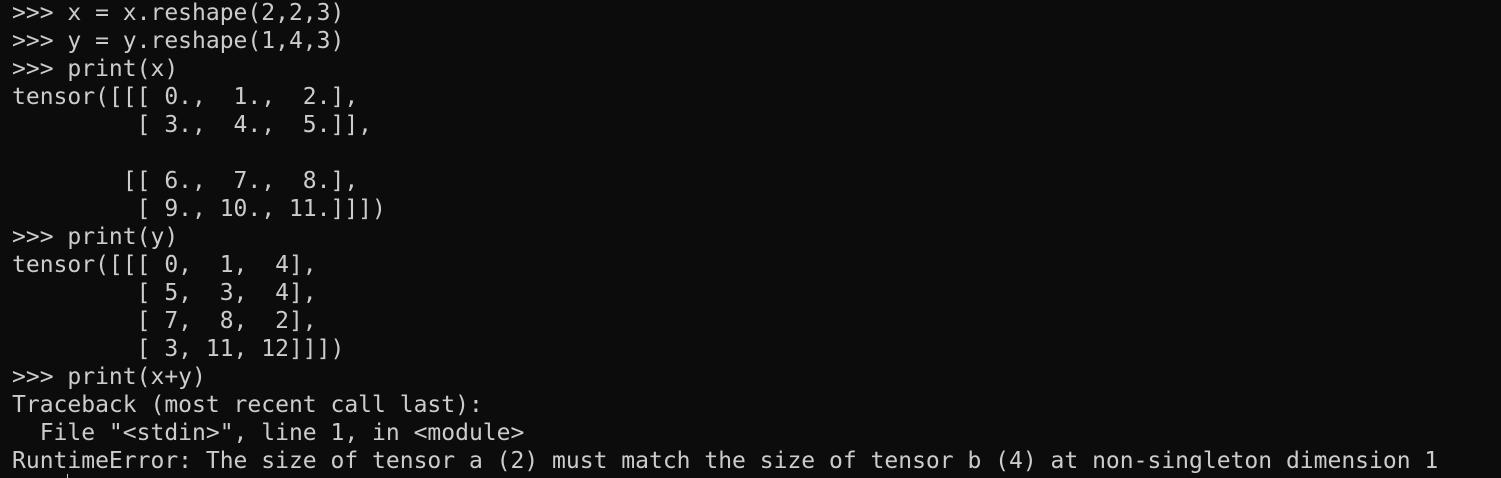 The height and width of the screenshot is (478, 1501). I want to click on output-line: [[ 6., 7., 8.],, so click(185, 181).